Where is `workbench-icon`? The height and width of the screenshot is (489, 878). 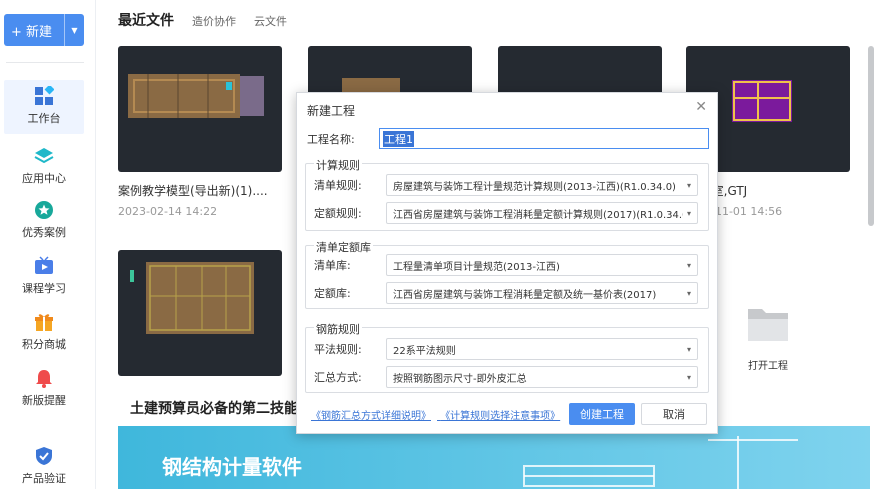
workbench-icon is located at coordinates (44, 96).